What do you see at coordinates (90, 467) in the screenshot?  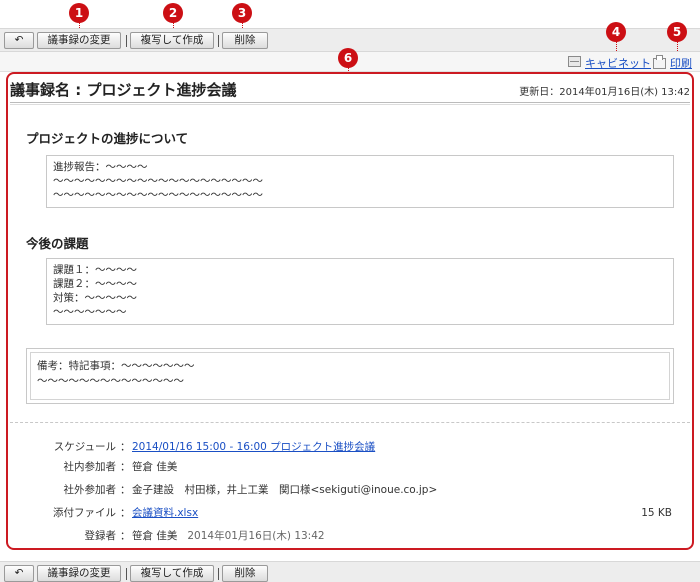 I see `internal-attendees-label: 社内参加者` at bounding box center [90, 467].